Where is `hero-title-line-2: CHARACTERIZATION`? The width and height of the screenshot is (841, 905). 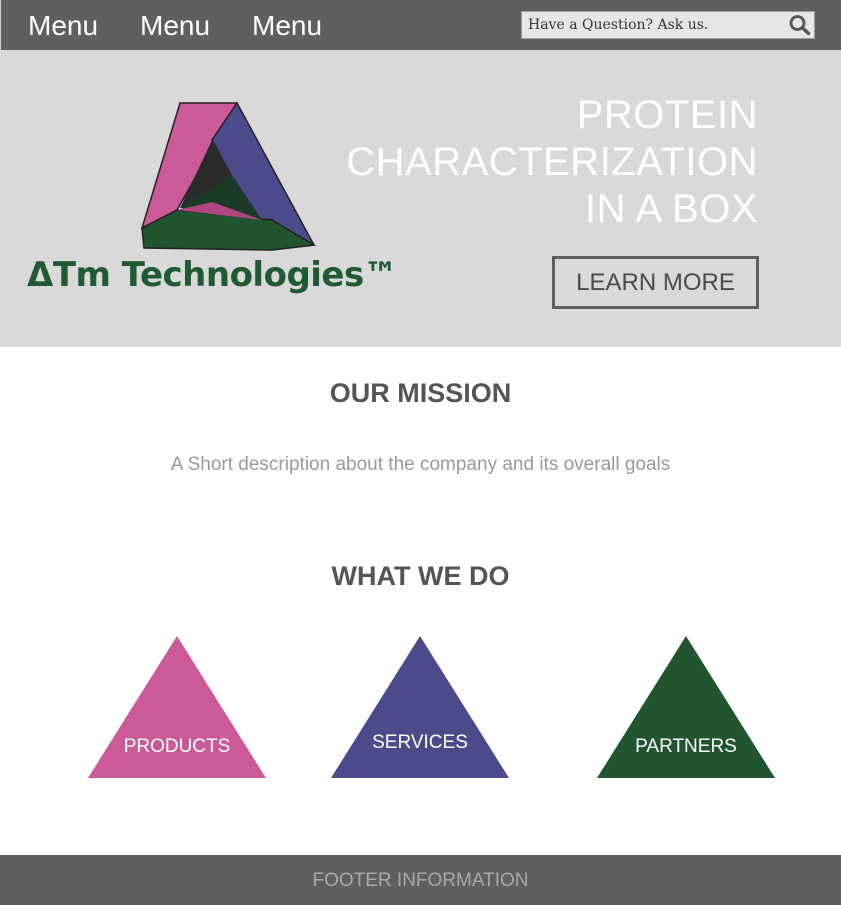
hero-title-line-2: CHARACTERIZATION is located at coordinates (552, 162).